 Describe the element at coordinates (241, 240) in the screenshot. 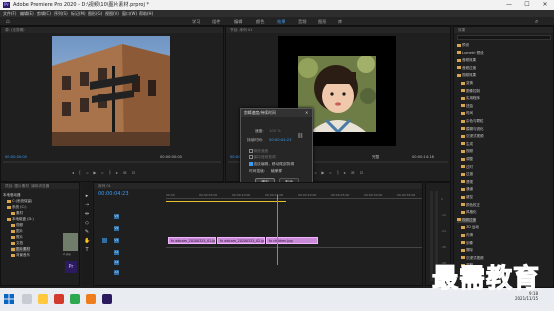

I see `timeline-clip: fx wbcam_20200325_02.jpg` at that location.